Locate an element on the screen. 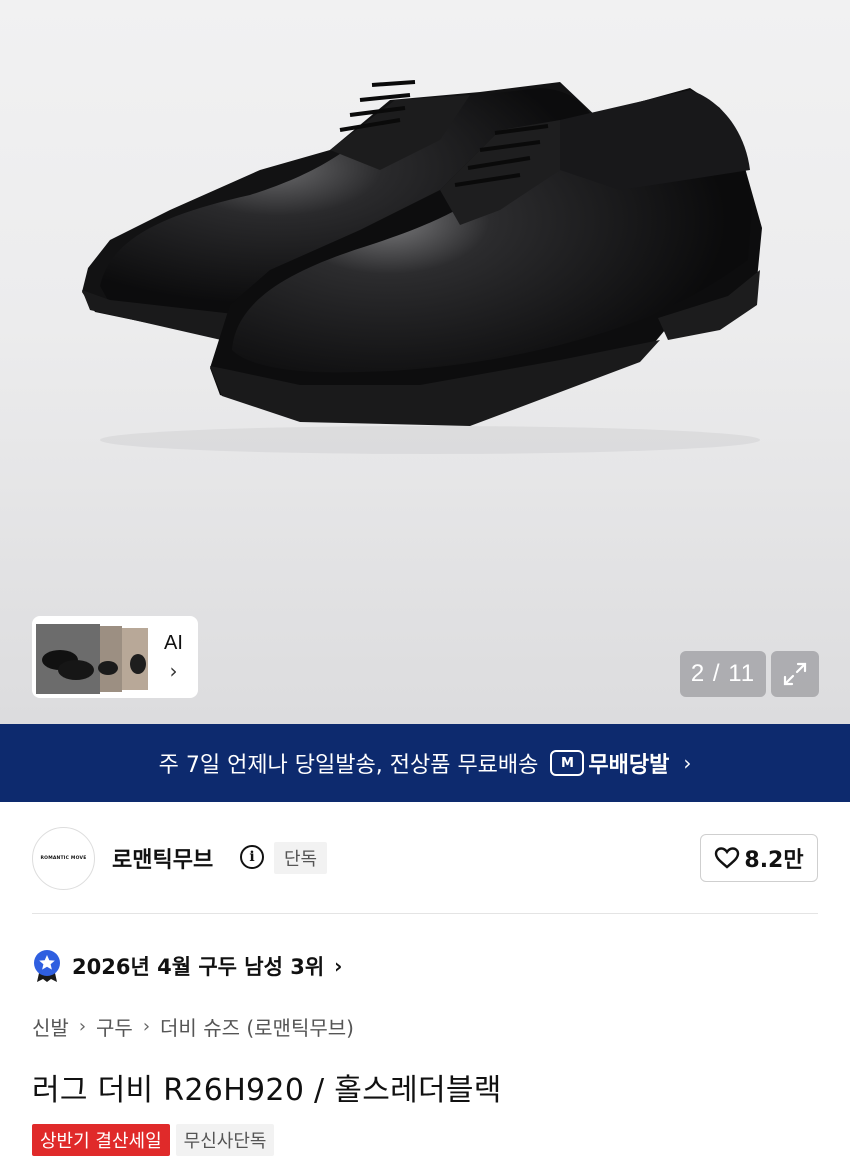 The width and height of the screenshot is (850, 1163). ai-label: AI is located at coordinates (173, 642).